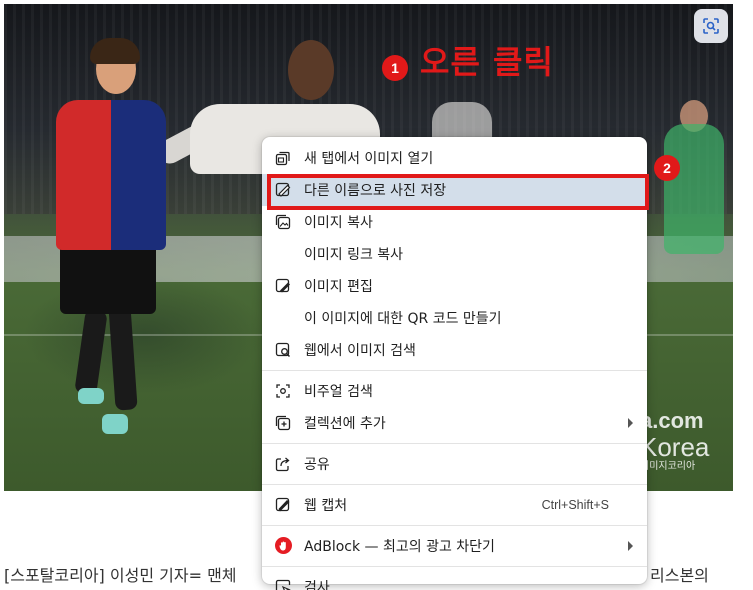  Describe the element at coordinates (317, 465) in the screenshot. I see `menu-item-label: 공유` at that location.